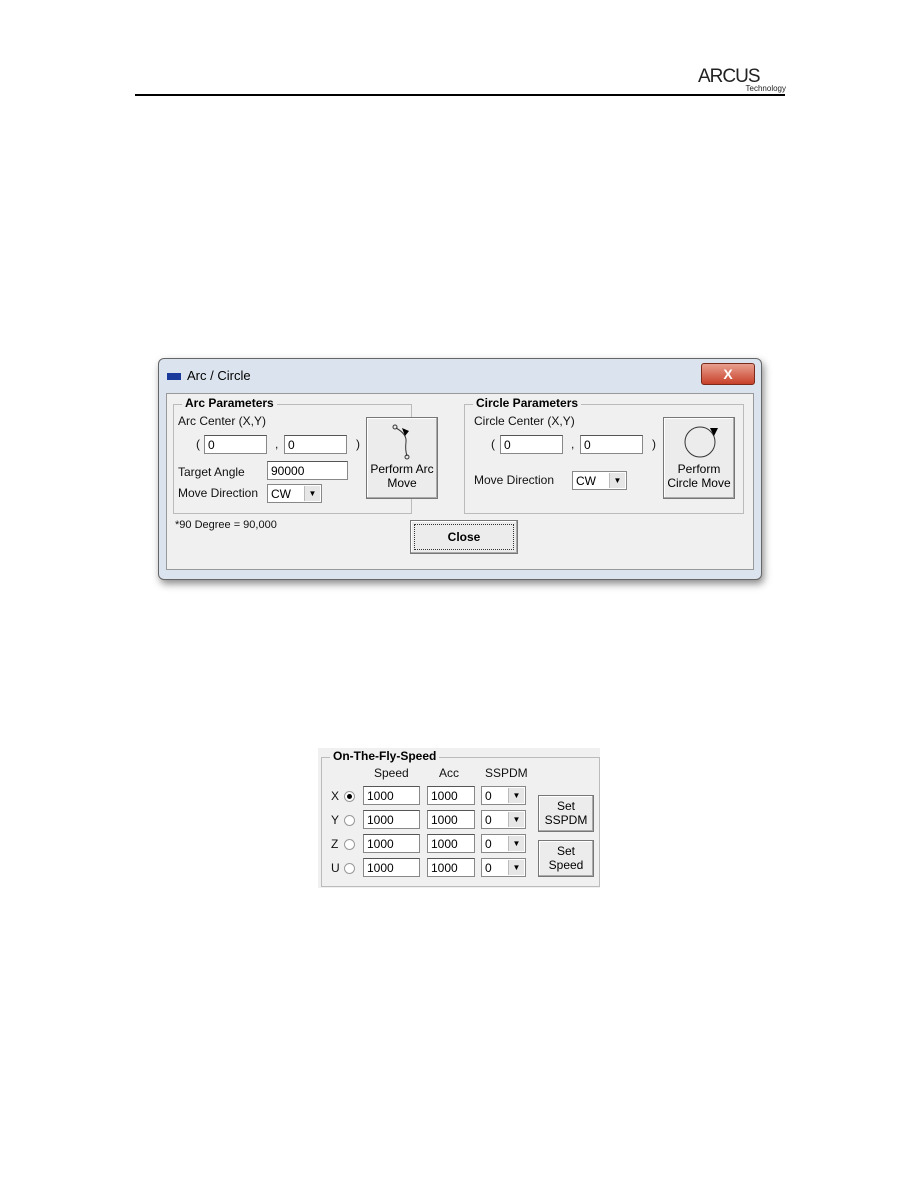 The width and height of the screenshot is (918, 1188). Describe the element at coordinates (728, 374) in the screenshot. I see `window-close-button: X` at that location.